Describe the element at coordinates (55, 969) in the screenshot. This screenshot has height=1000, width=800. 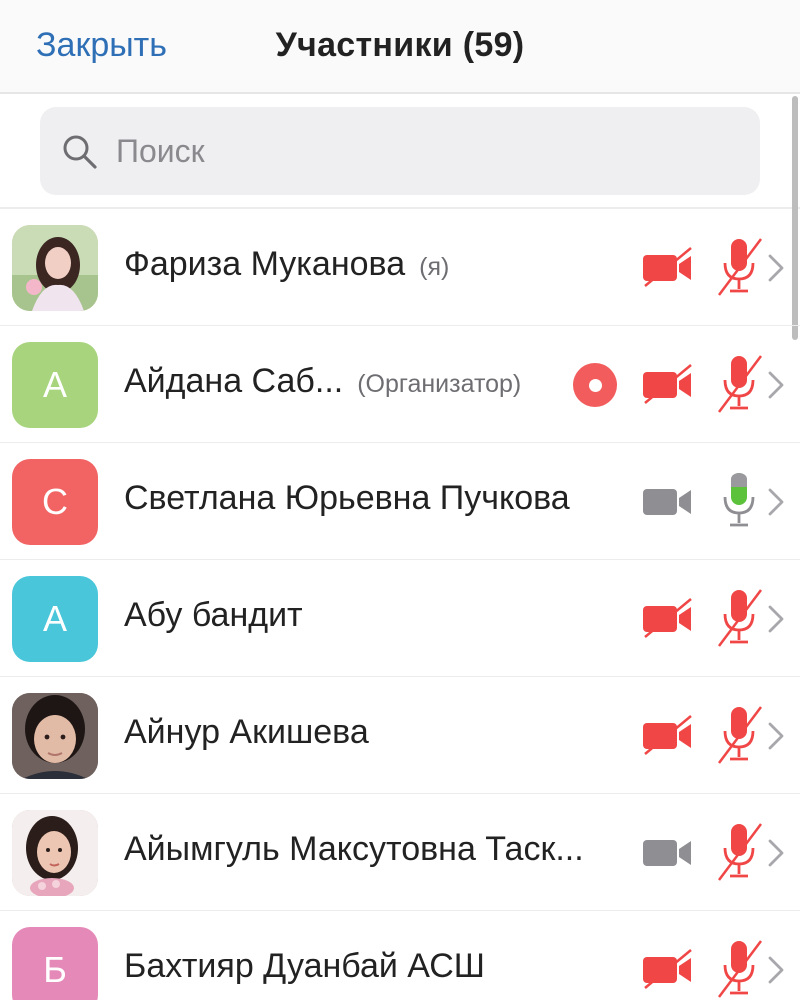
I see `avatar-letter: Б` at that location.